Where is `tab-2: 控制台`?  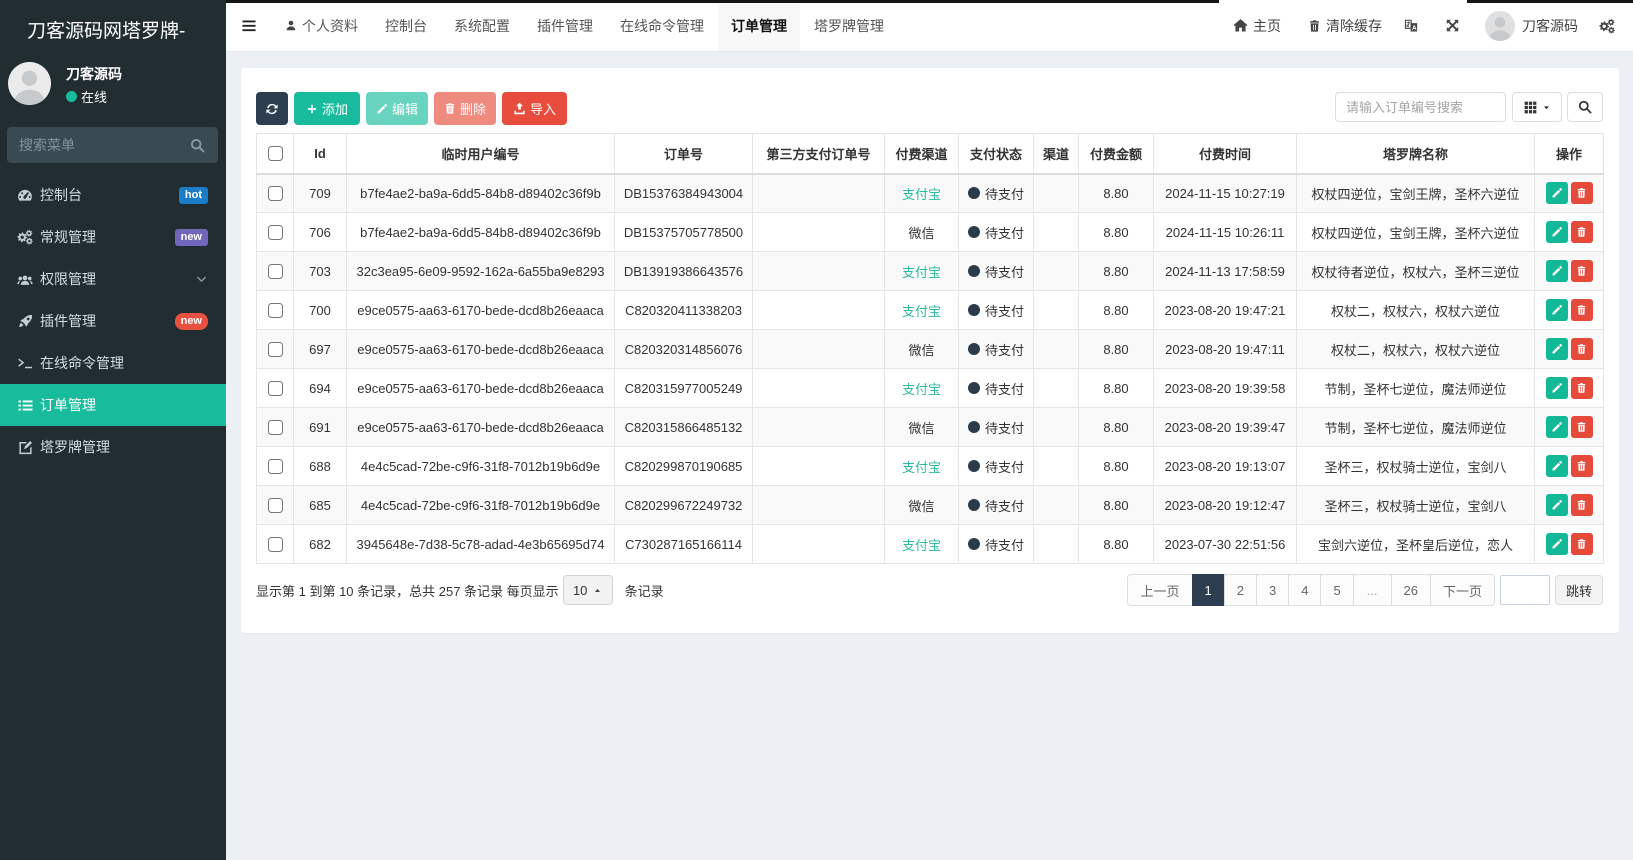
tab-2: 控制台 is located at coordinates (406, 25).